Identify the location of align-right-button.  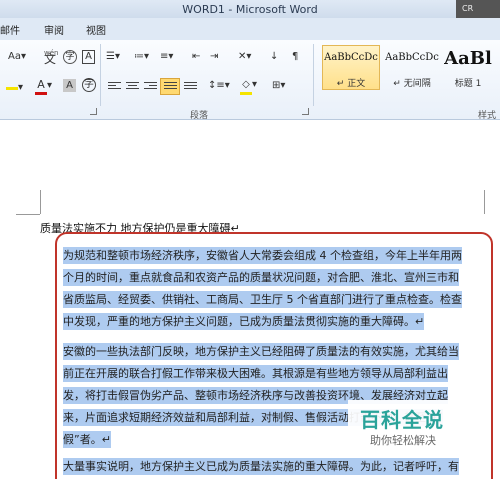
(150, 87).